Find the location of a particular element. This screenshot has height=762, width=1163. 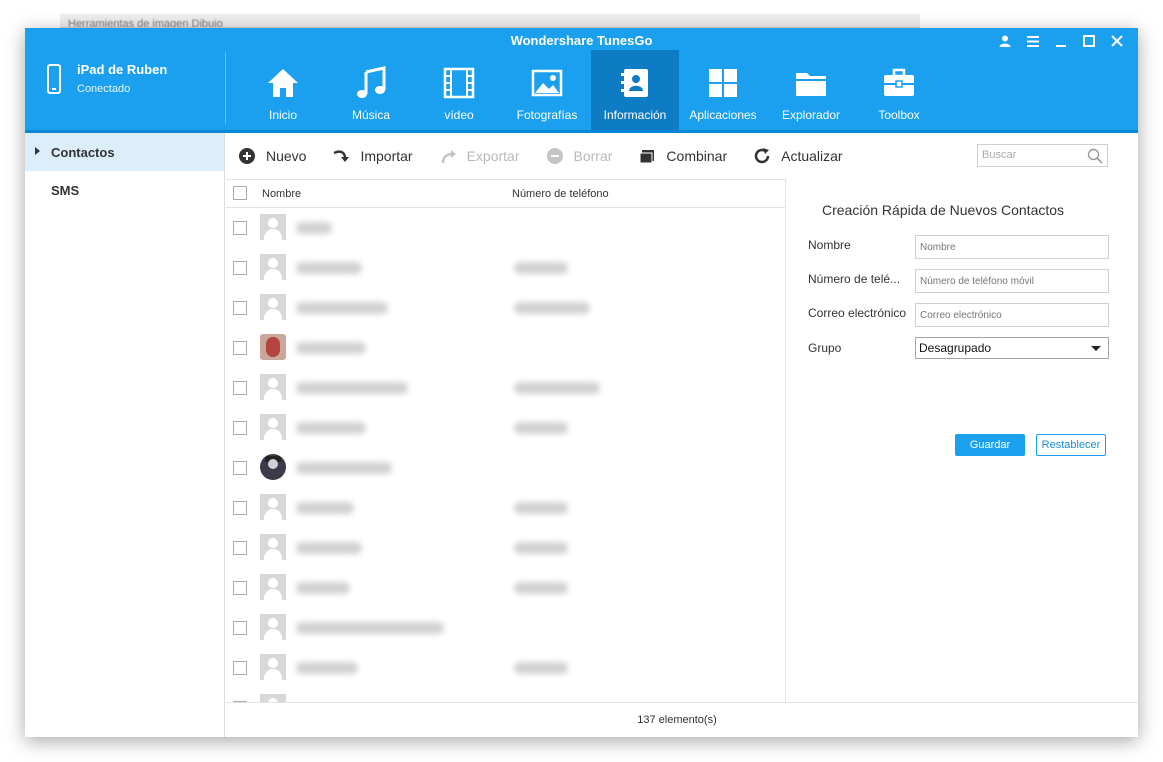

nav-informacion: Información is located at coordinates (635, 90).